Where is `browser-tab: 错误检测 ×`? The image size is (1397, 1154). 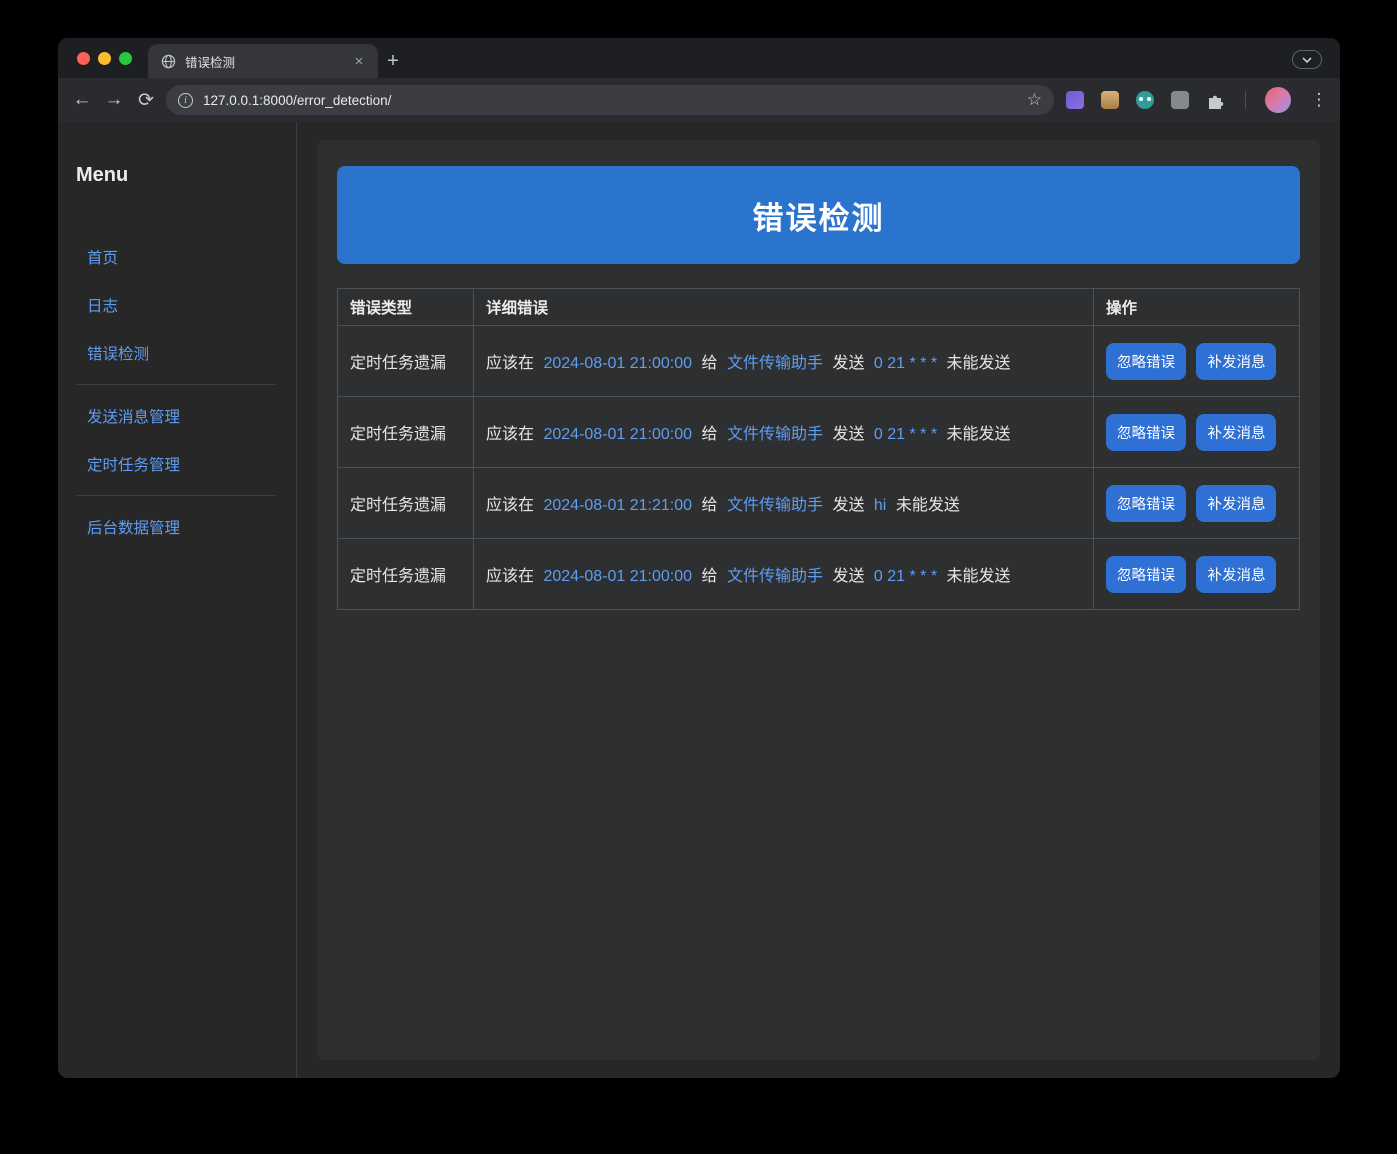
browser-tab: 错误检测 × is located at coordinates (263, 61).